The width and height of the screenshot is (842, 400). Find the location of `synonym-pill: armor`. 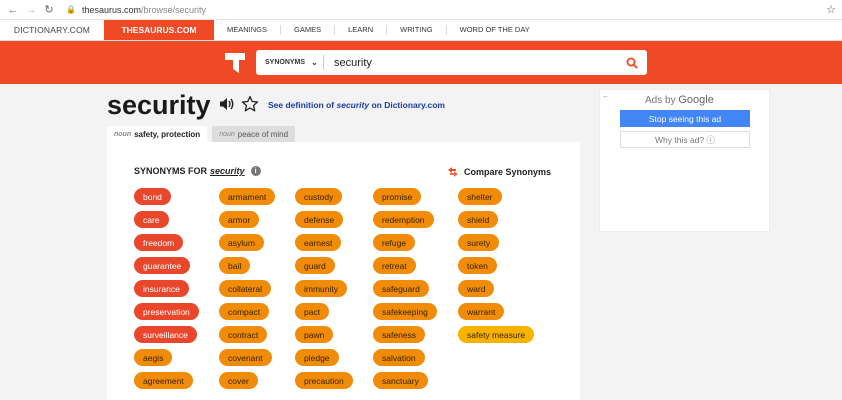

synonym-pill: armor is located at coordinates (239, 219).